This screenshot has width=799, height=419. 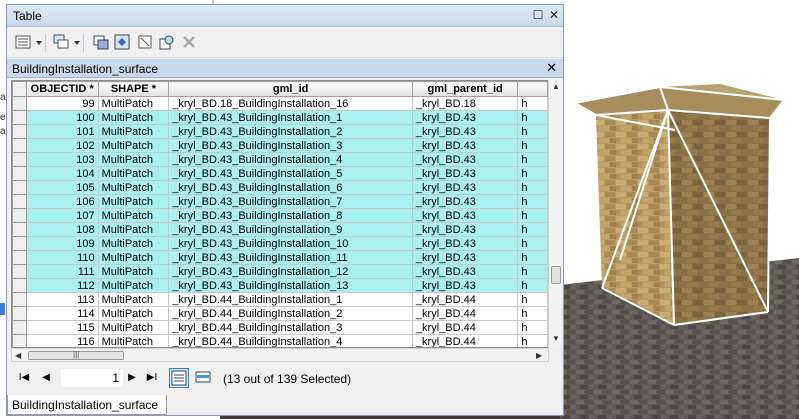 I want to click on cell-gml-id: _kryl_BD.43_BuildingInstallation_6, so click(x=290, y=187).